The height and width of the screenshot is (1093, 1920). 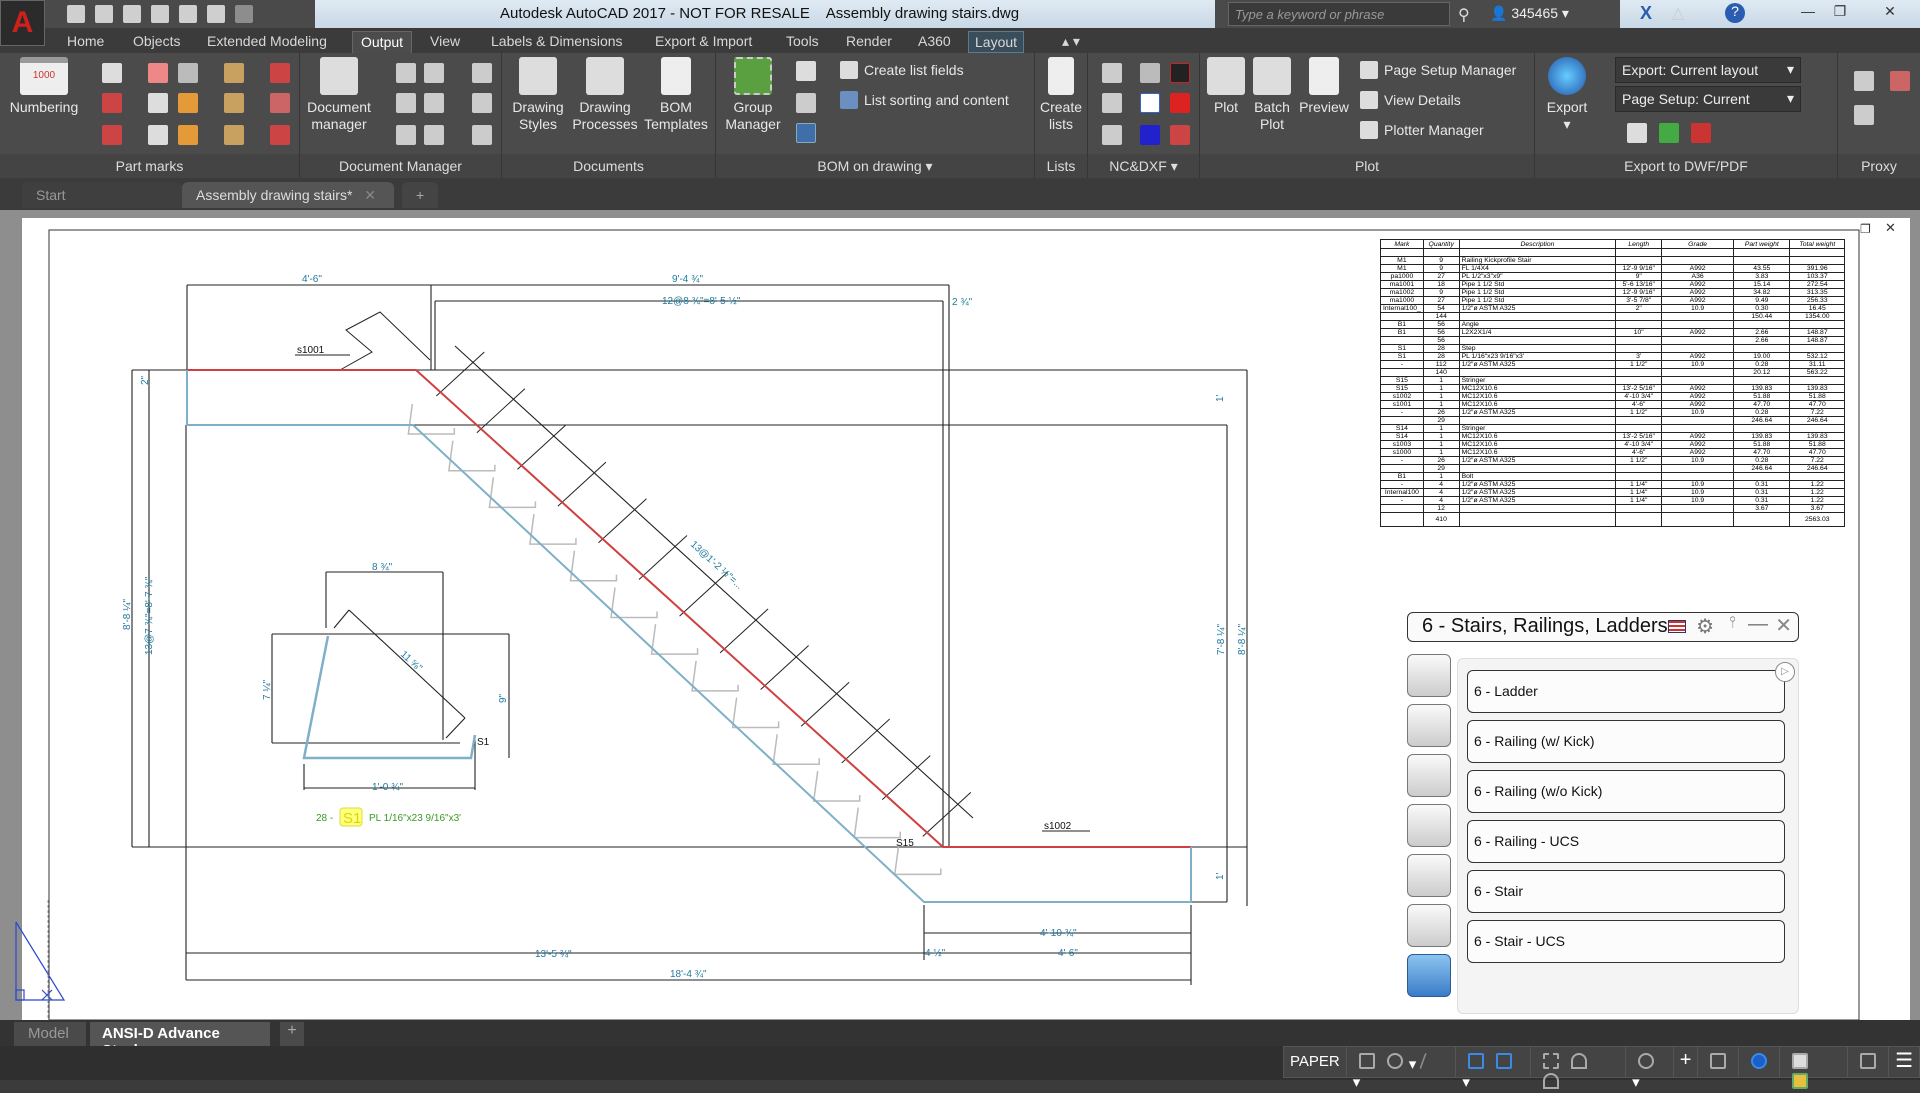 What do you see at coordinates (1626, 841) in the screenshot?
I see `palette-item-railing-ucs: 6 - Railing - UCS` at bounding box center [1626, 841].